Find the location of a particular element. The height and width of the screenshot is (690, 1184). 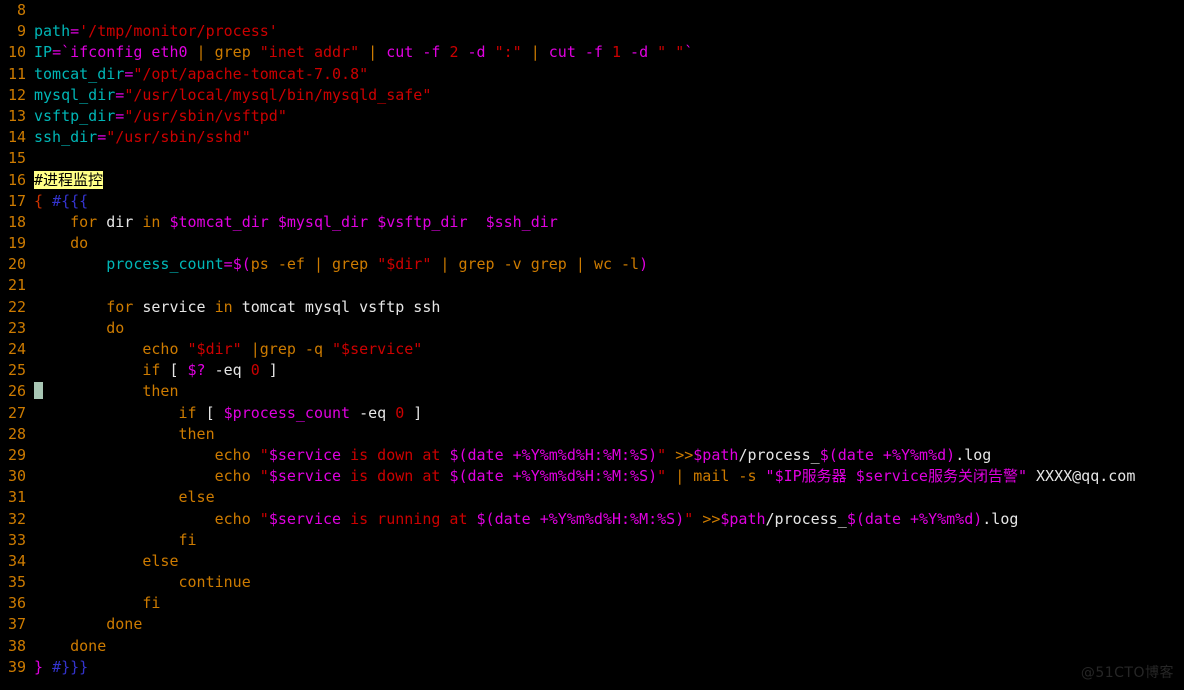

code-line: 25 if [ $? -eq 0 ] is located at coordinates (592, 370).